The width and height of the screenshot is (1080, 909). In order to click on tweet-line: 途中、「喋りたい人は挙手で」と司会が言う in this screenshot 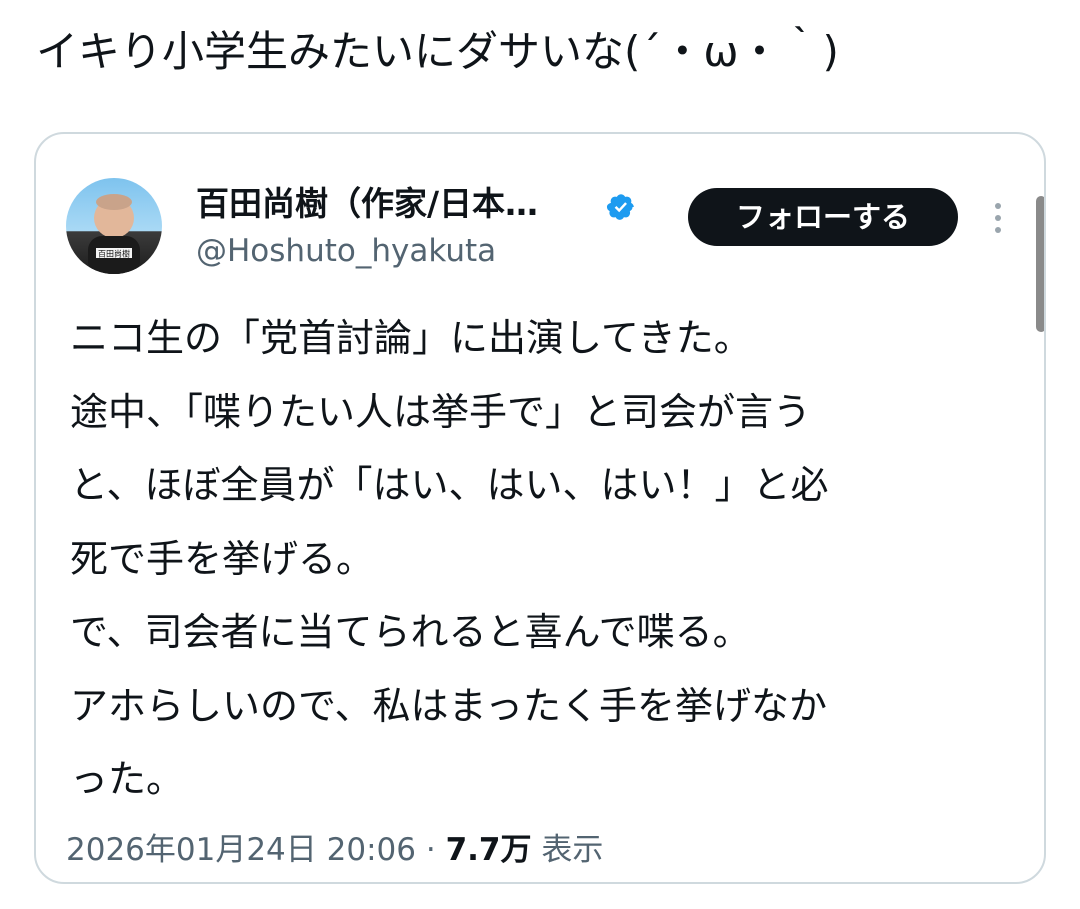, I will do `click(441, 411)`.